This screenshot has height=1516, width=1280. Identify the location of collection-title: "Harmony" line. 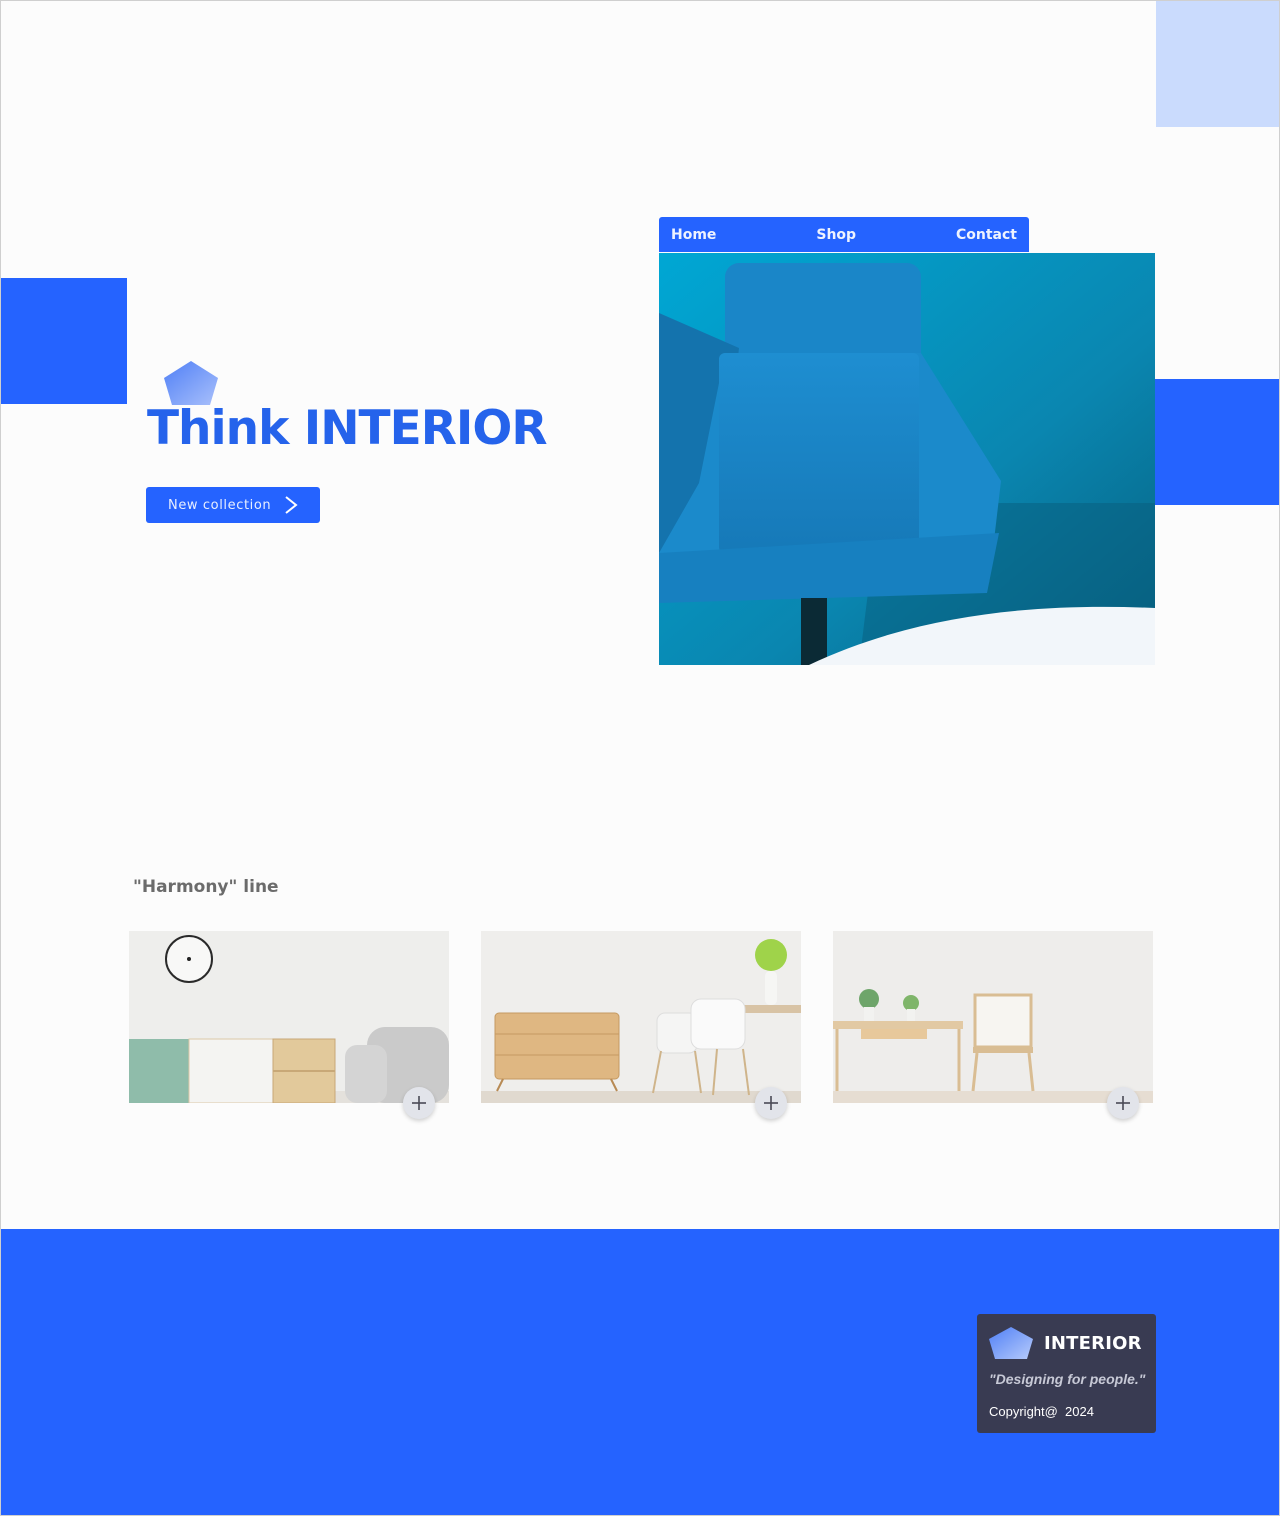
(206, 887).